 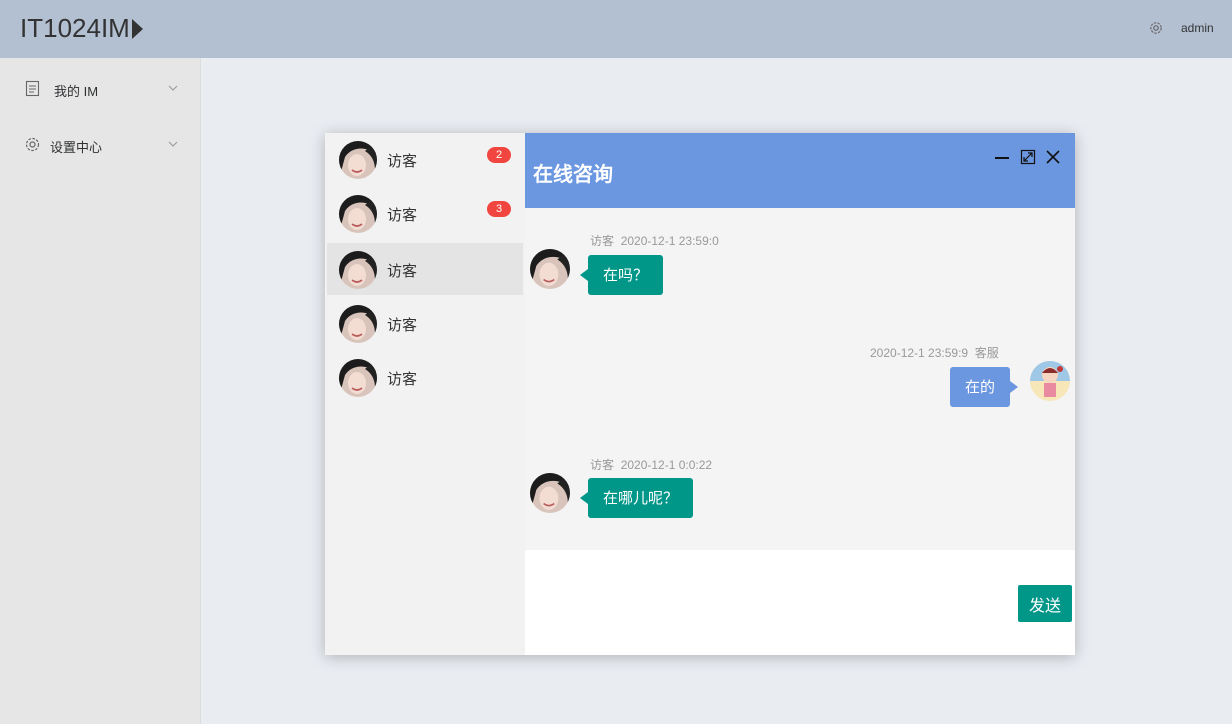 I want to click on message-time: 2020-12-1 0:0:22, so click(x=666, y=465).